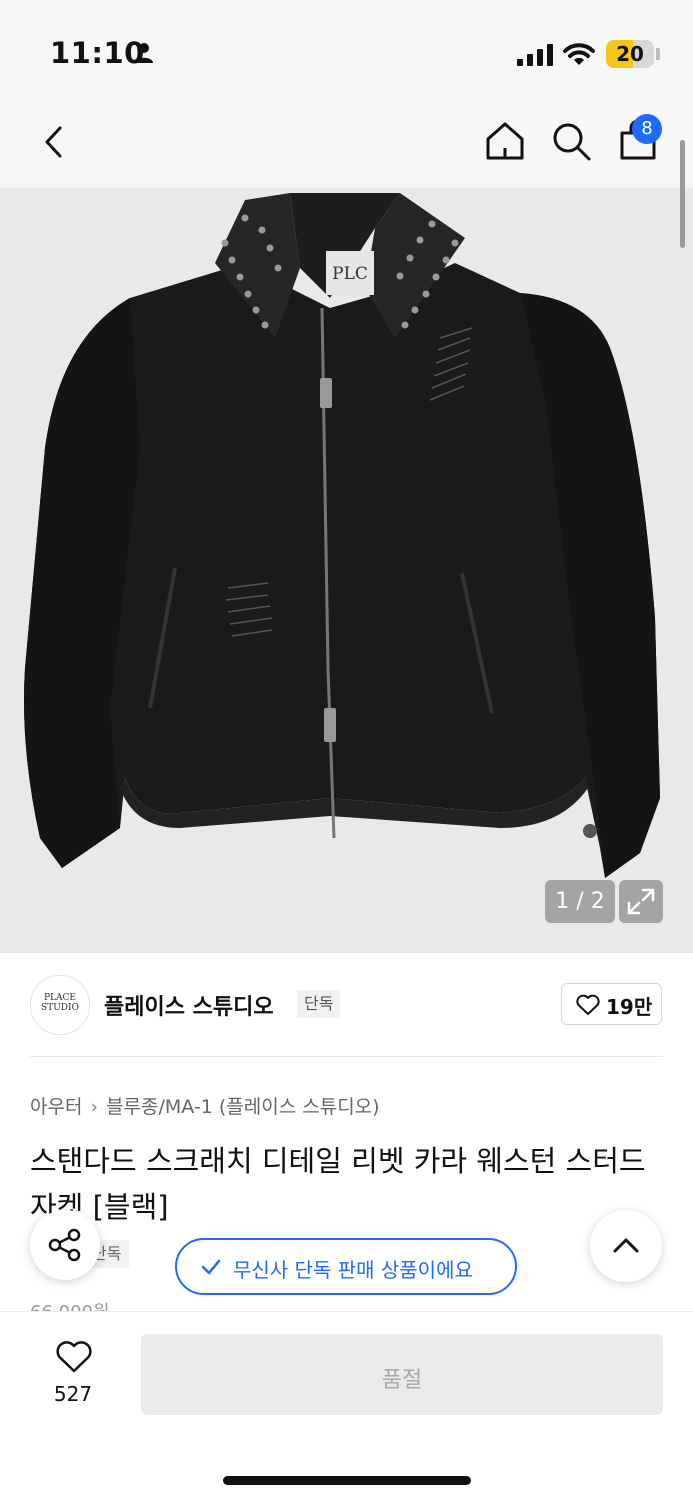  Describe the element at coordinates (505, 141) in the screenshot. I see `home-icon` at that location.